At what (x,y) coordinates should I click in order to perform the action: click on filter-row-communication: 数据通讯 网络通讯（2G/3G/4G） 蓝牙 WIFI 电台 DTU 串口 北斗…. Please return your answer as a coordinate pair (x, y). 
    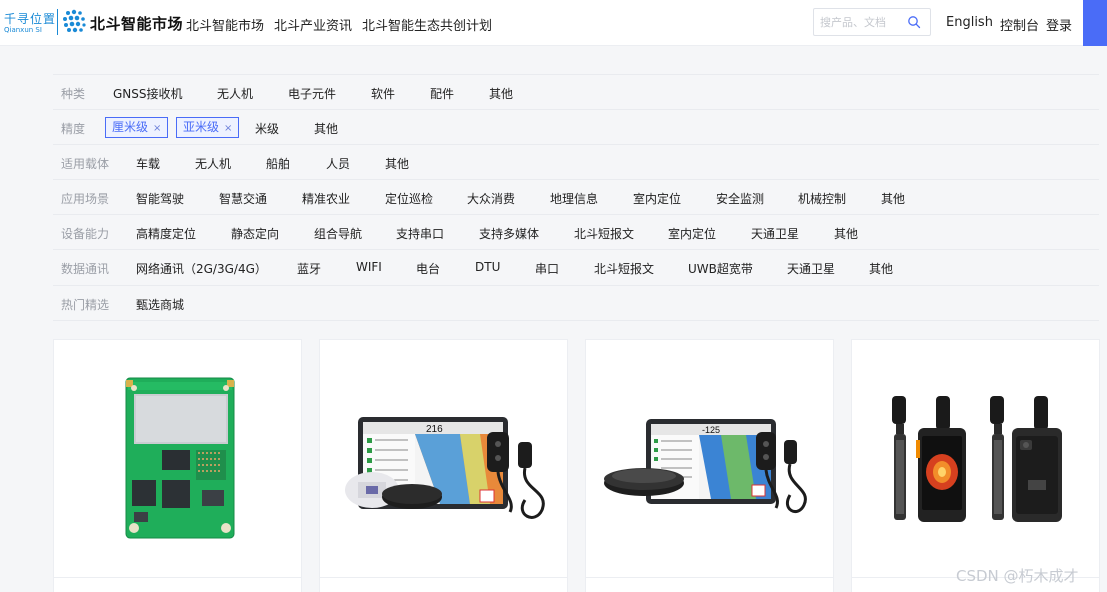
    Looking at the image, I should click on (576, 266).